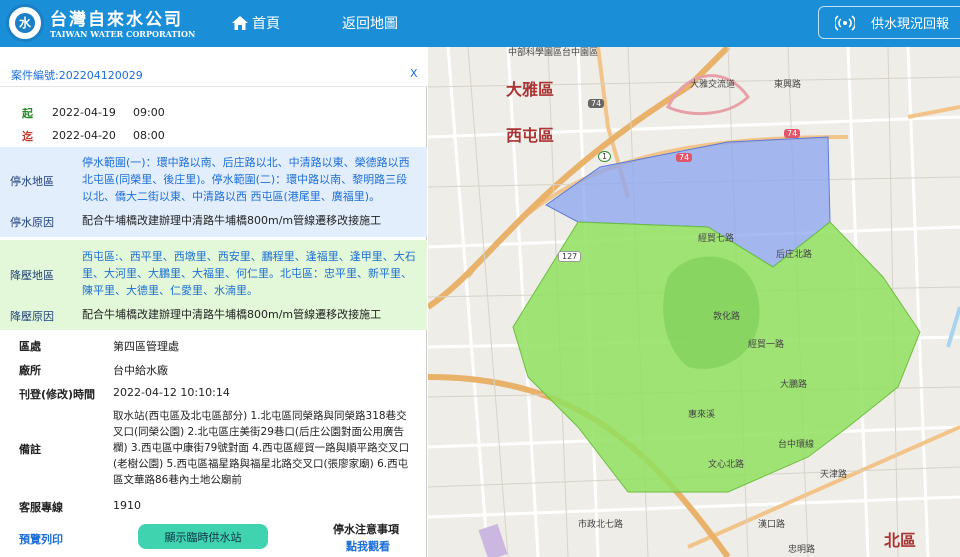  I want to click on start-time-row: 起 2022-04-19 09:00, so click(213, 114).